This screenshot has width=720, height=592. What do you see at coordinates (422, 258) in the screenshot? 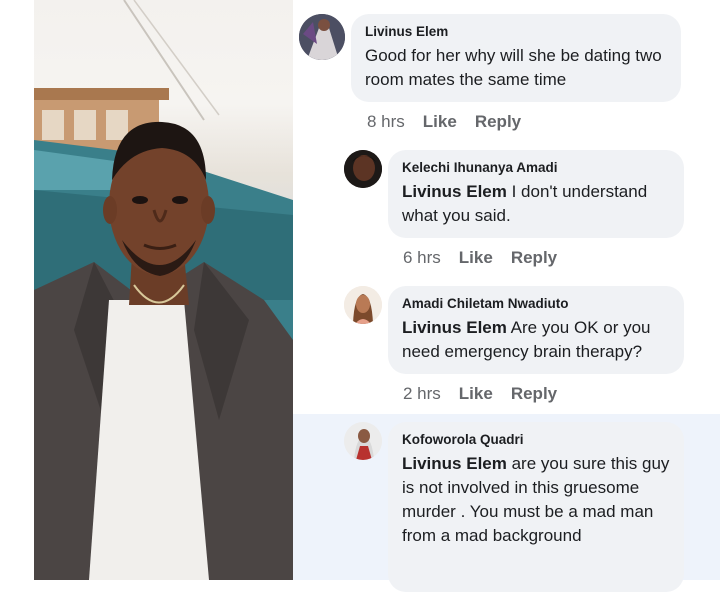
I see `timestamp: 6 hrs` at bounding box center [422, 258].